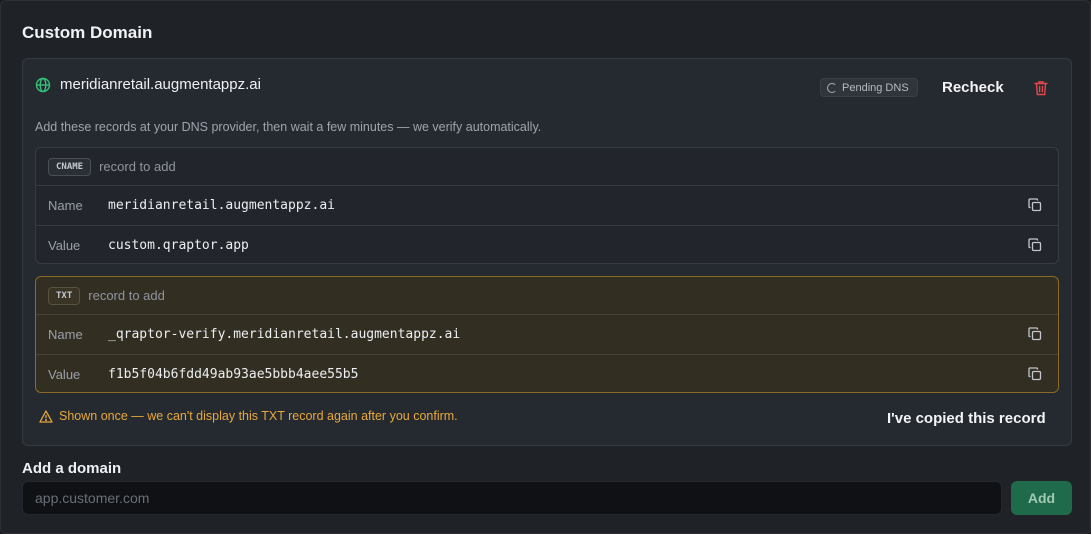 The image size is (1091, 534). I want to click on domain-header: meridianretail.augmentappz.ai, so click(148, 84).